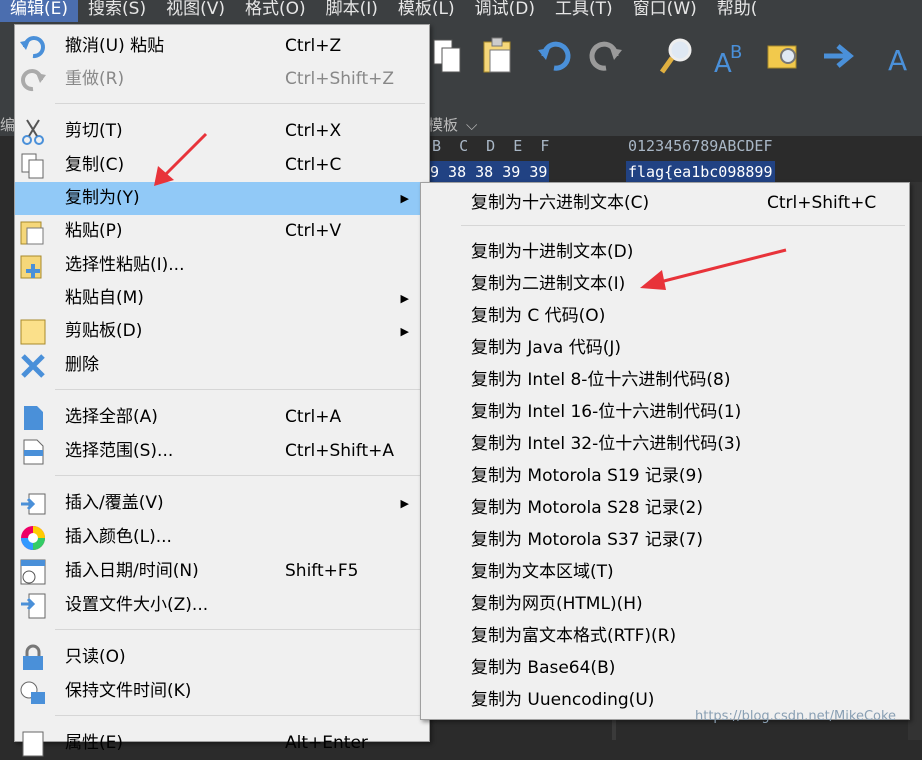 This screenshot has width=922, height=760. What do you see at coordinates (222, 657) in the screenshot?
I see `menu-item-read-only: 只读(O)` at bounding box center [222, 657].